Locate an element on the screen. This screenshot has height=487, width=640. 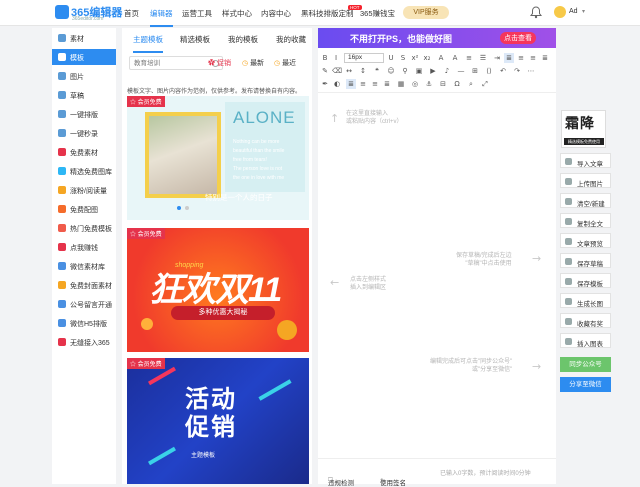
filter-promo: ✿ 促销 is located at coordinates (219, 63).